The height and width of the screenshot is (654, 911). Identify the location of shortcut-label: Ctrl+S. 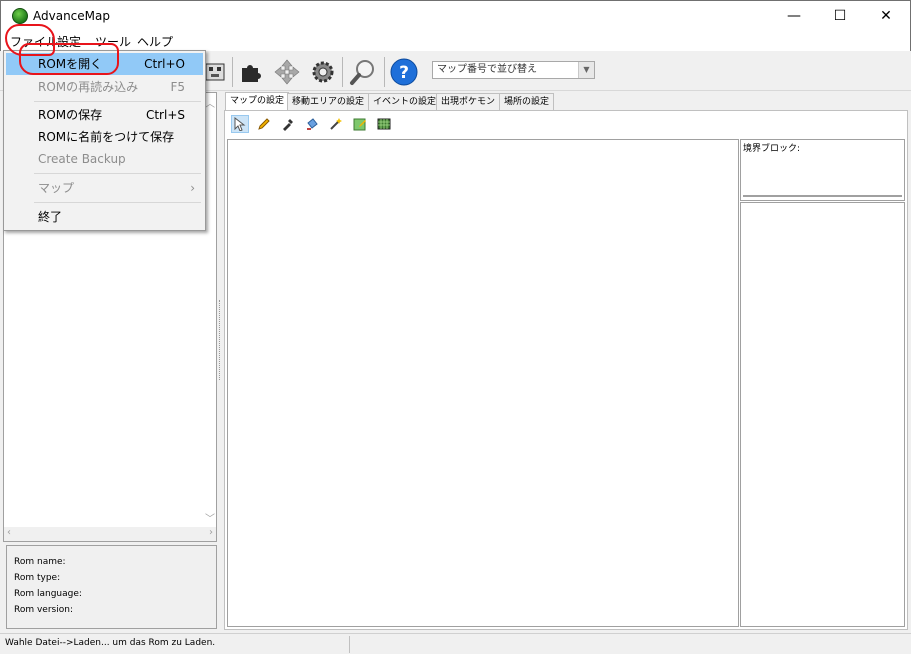
(165, 115).